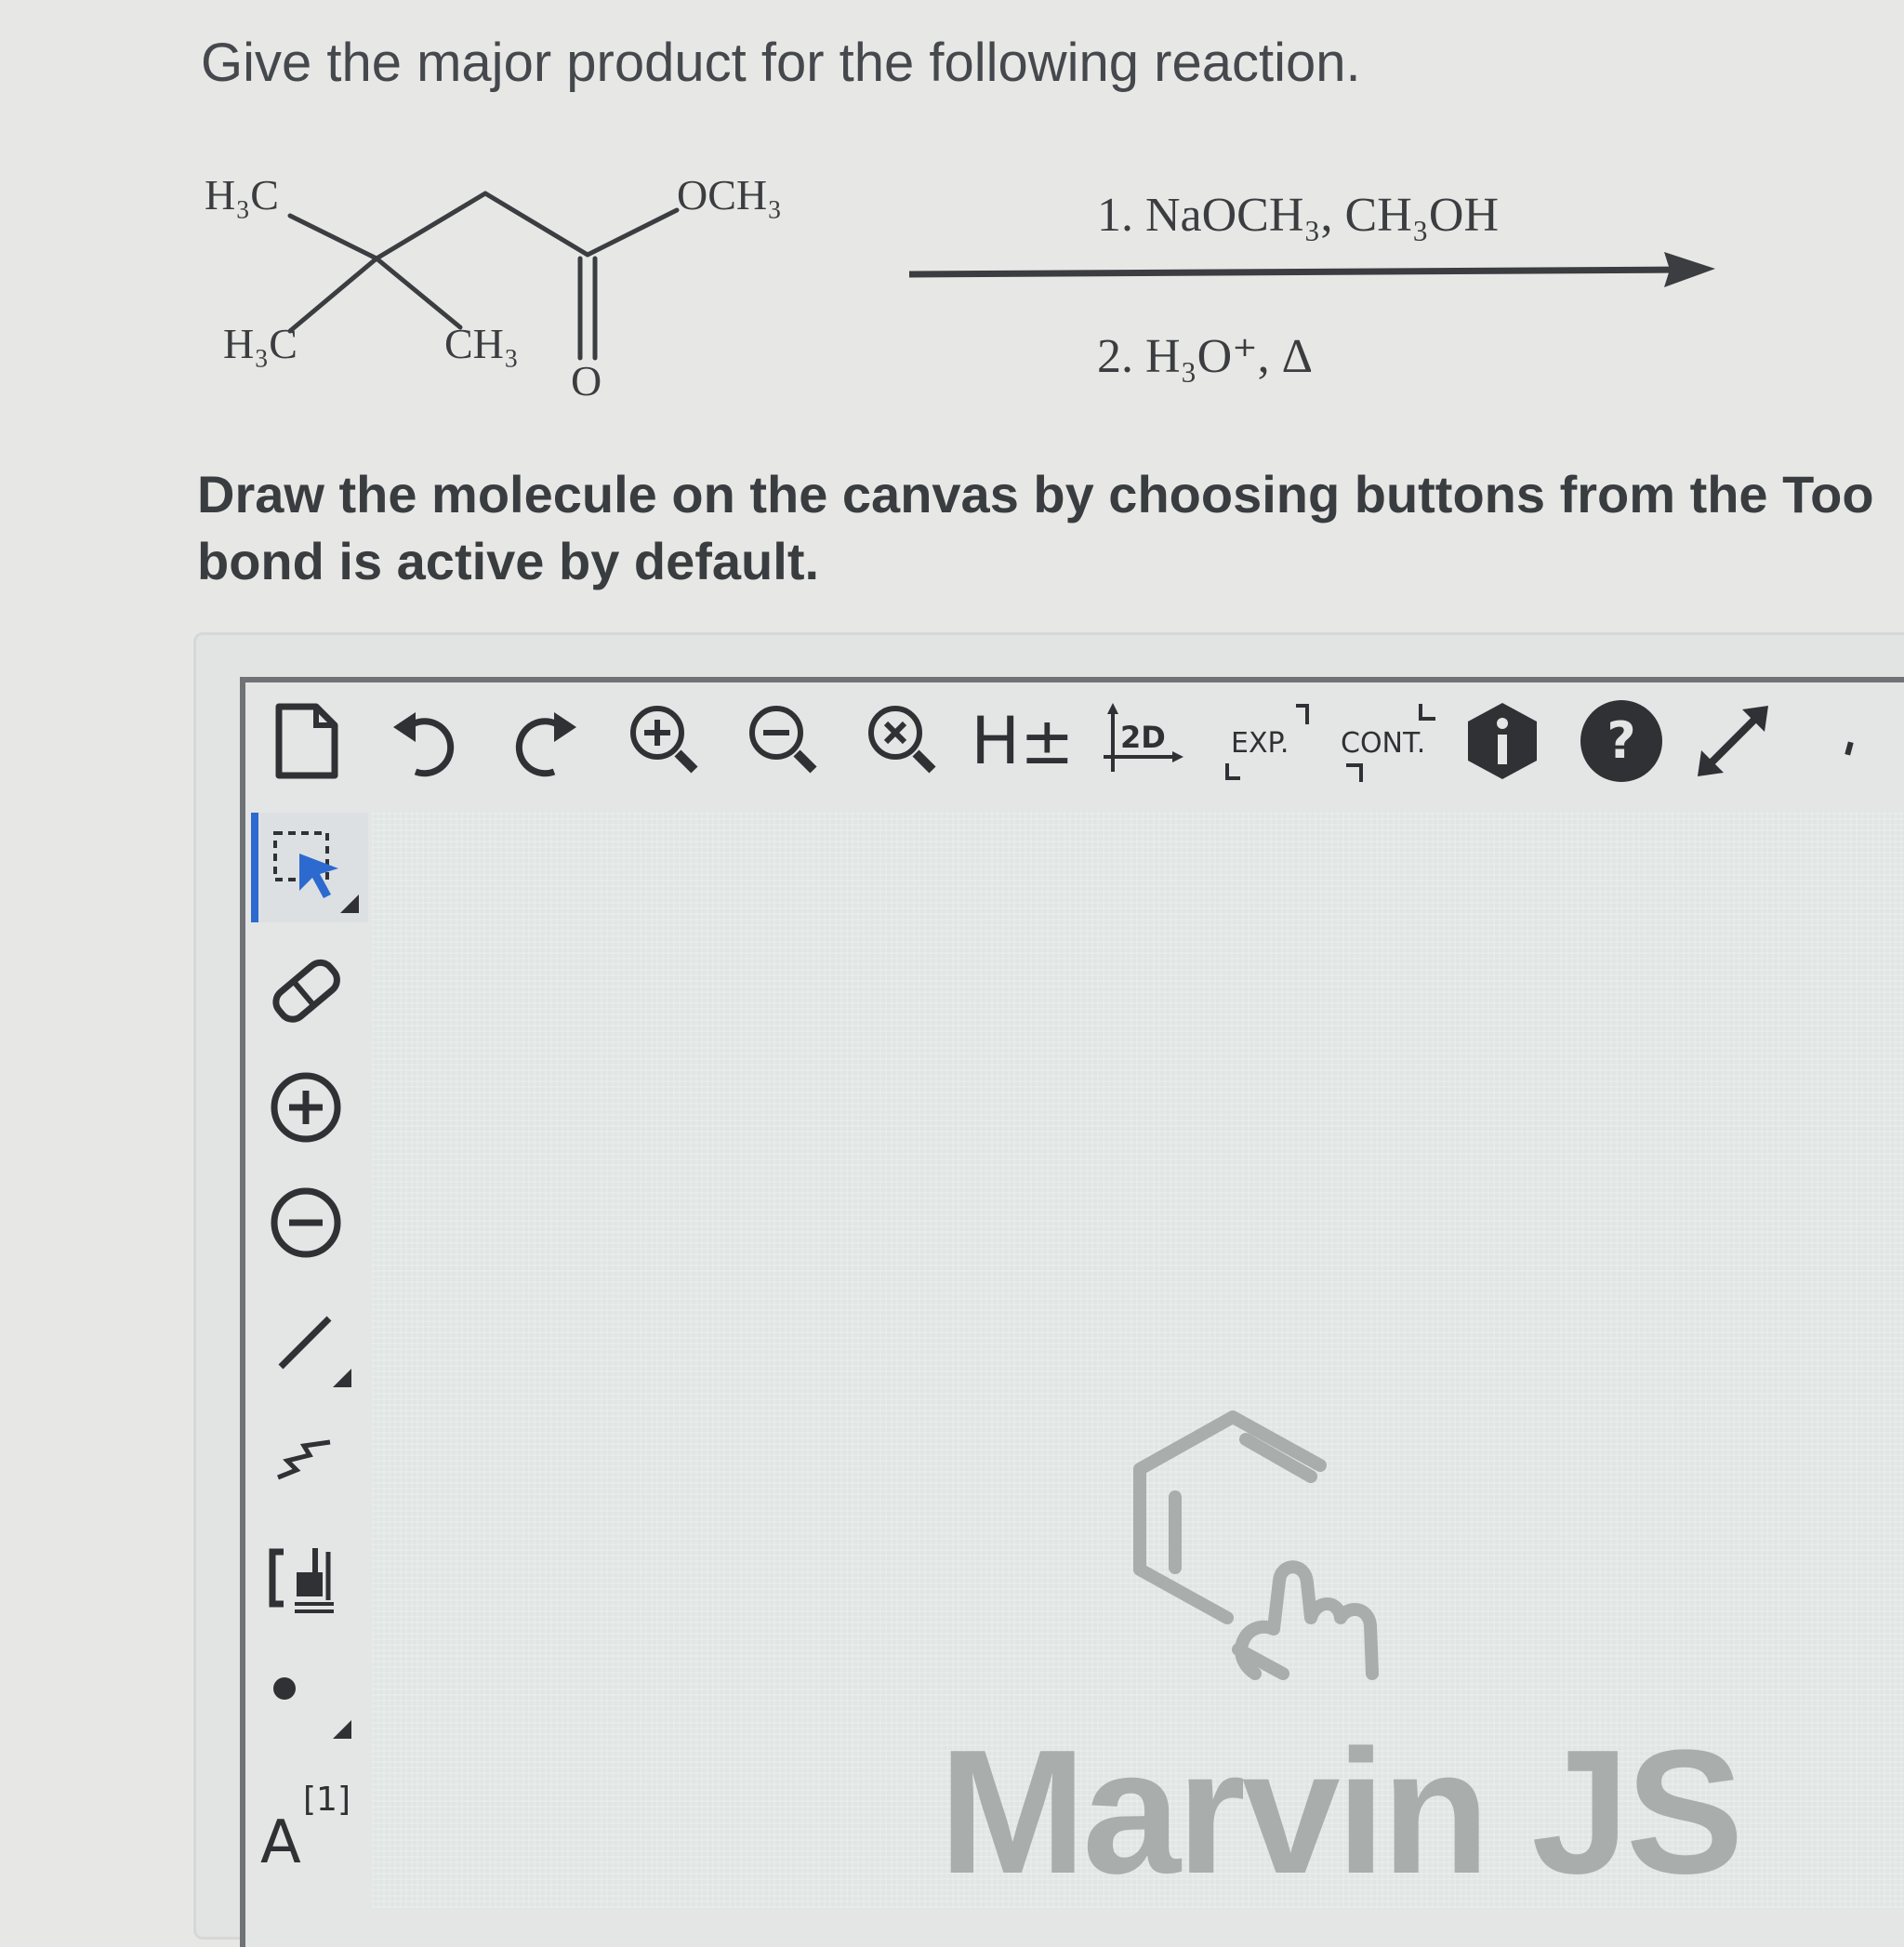 The height and width of the screenshot is (1947, 1904). What do you see at coordinates (305, 1828) in the screenshot?
I see `atom-map-icon: A [1]` at bounding box center [305, 1828].